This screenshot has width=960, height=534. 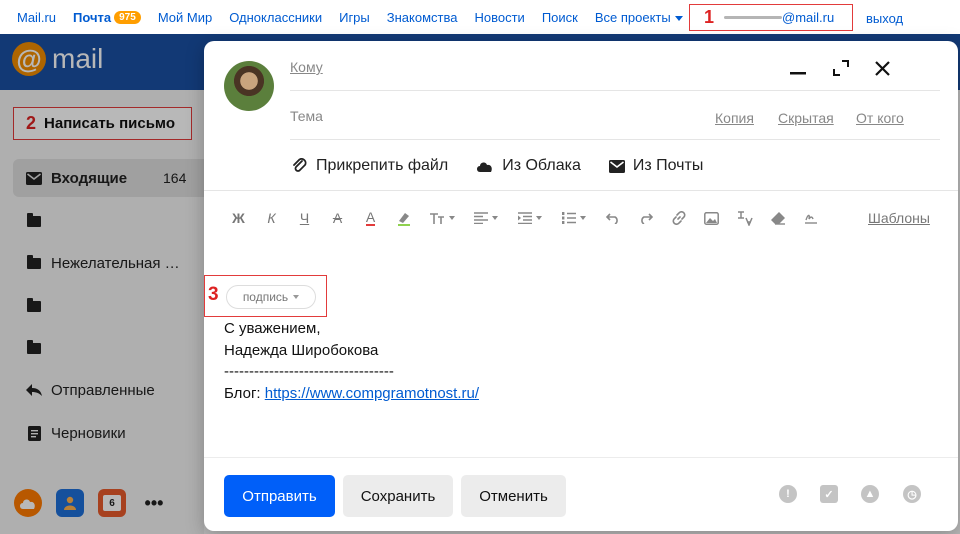 What do you see at coordinates (244, 393) in the screenshot?
I see `blog-label: Блог:` at bounding box center [244, 393].